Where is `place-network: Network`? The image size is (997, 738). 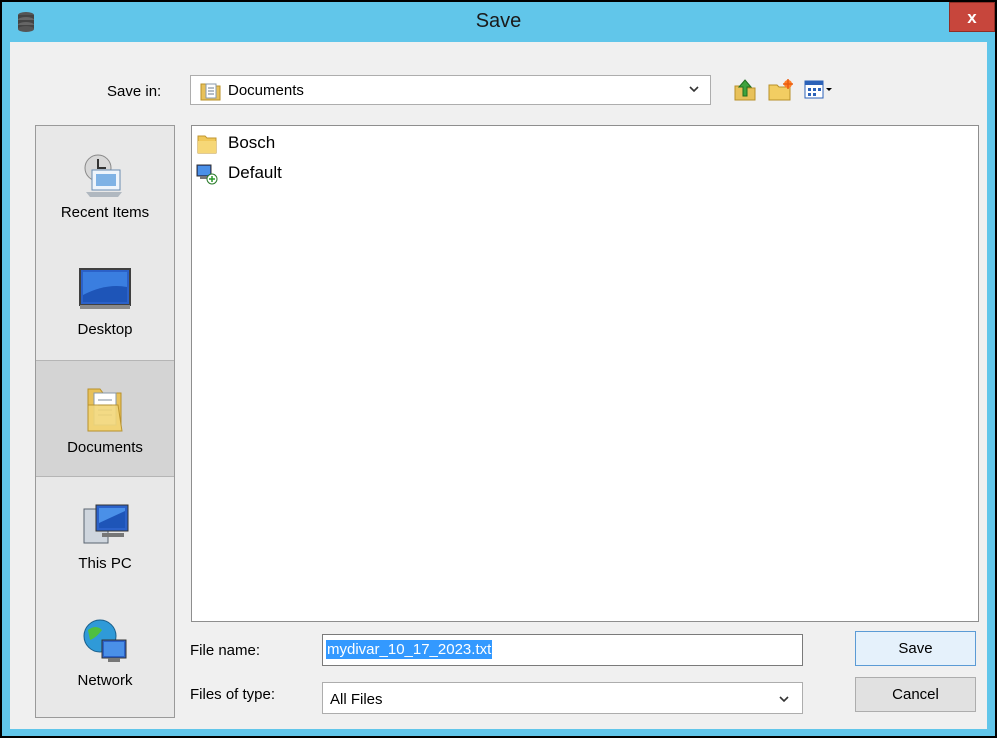 place-network: Network is located at coordinates (105, 652).